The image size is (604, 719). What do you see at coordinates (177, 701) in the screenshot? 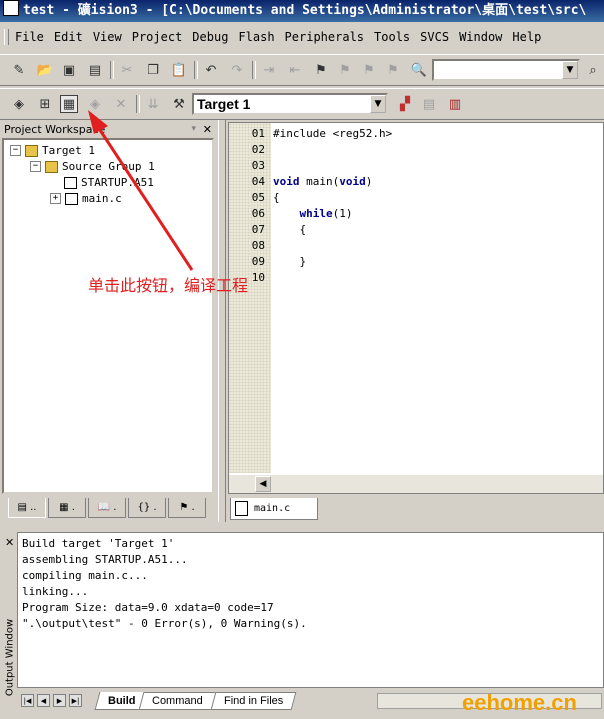
I see `tab-command: Command` at bounding box center [177, 701].